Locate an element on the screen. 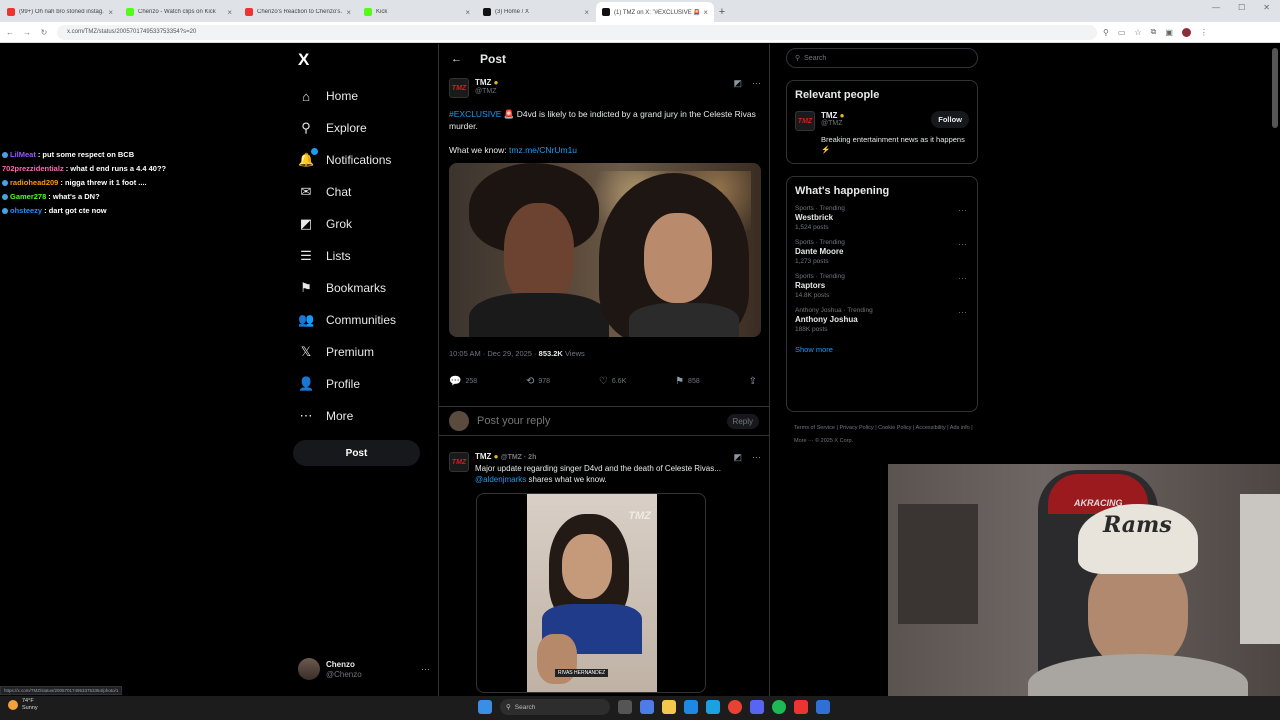 The width and height of the screenshot is (1280, 720). zoom-icon: ⚲ is located at coordinates (1106, 32).